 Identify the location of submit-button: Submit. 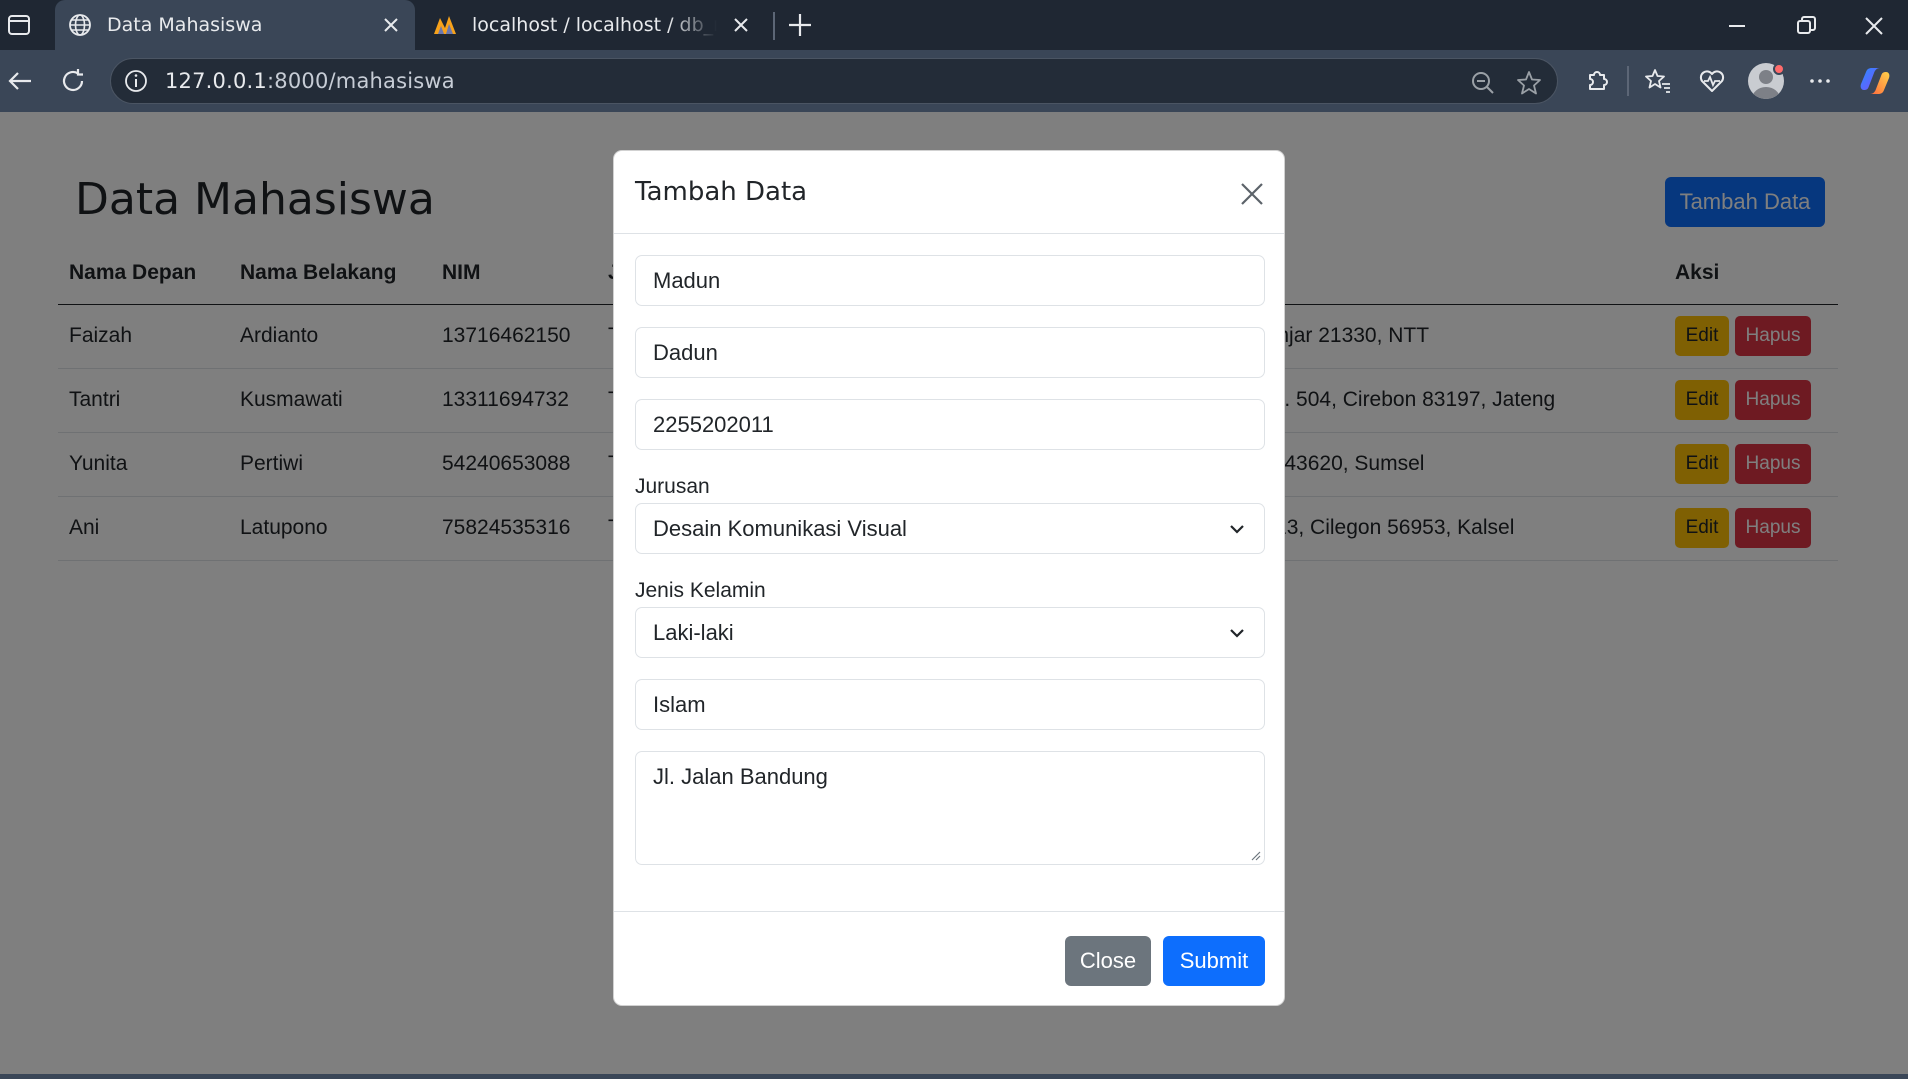
(1214, 961).